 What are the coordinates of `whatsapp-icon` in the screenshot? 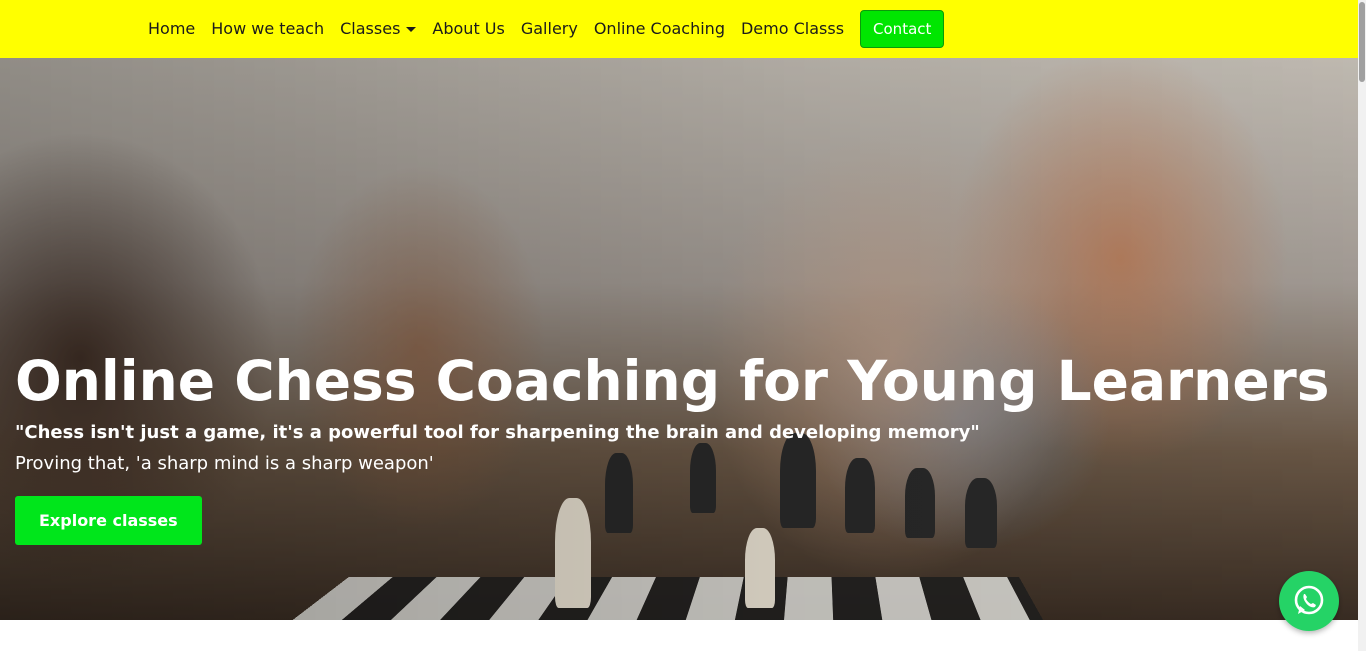 It's located at (1309, 600).